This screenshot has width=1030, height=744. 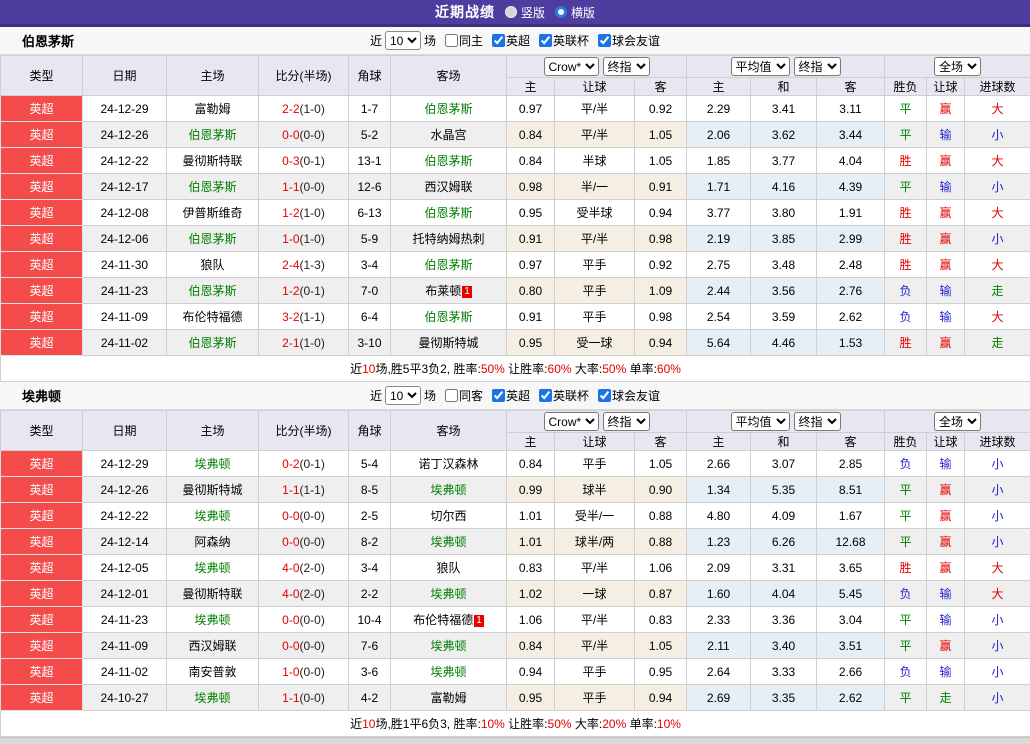 I want to click on score-cell: 1-2(1-0), so click(x=304, y=213).